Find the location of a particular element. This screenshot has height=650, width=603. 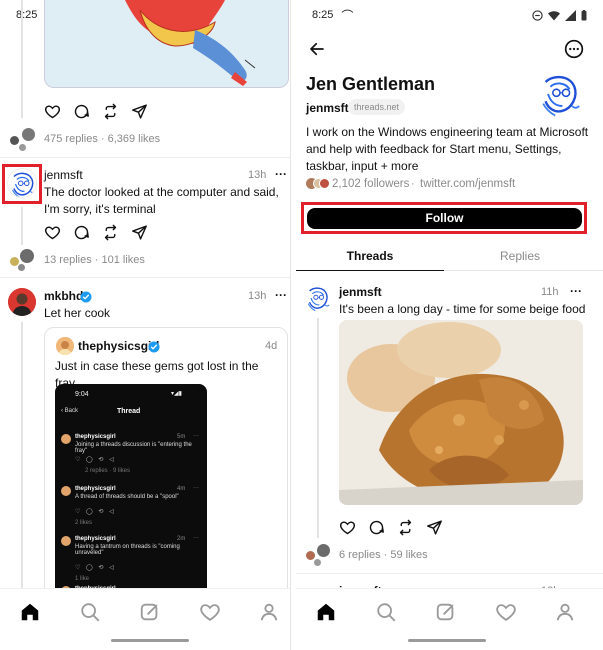

dnd-icon is located at coordinates (537, 15).